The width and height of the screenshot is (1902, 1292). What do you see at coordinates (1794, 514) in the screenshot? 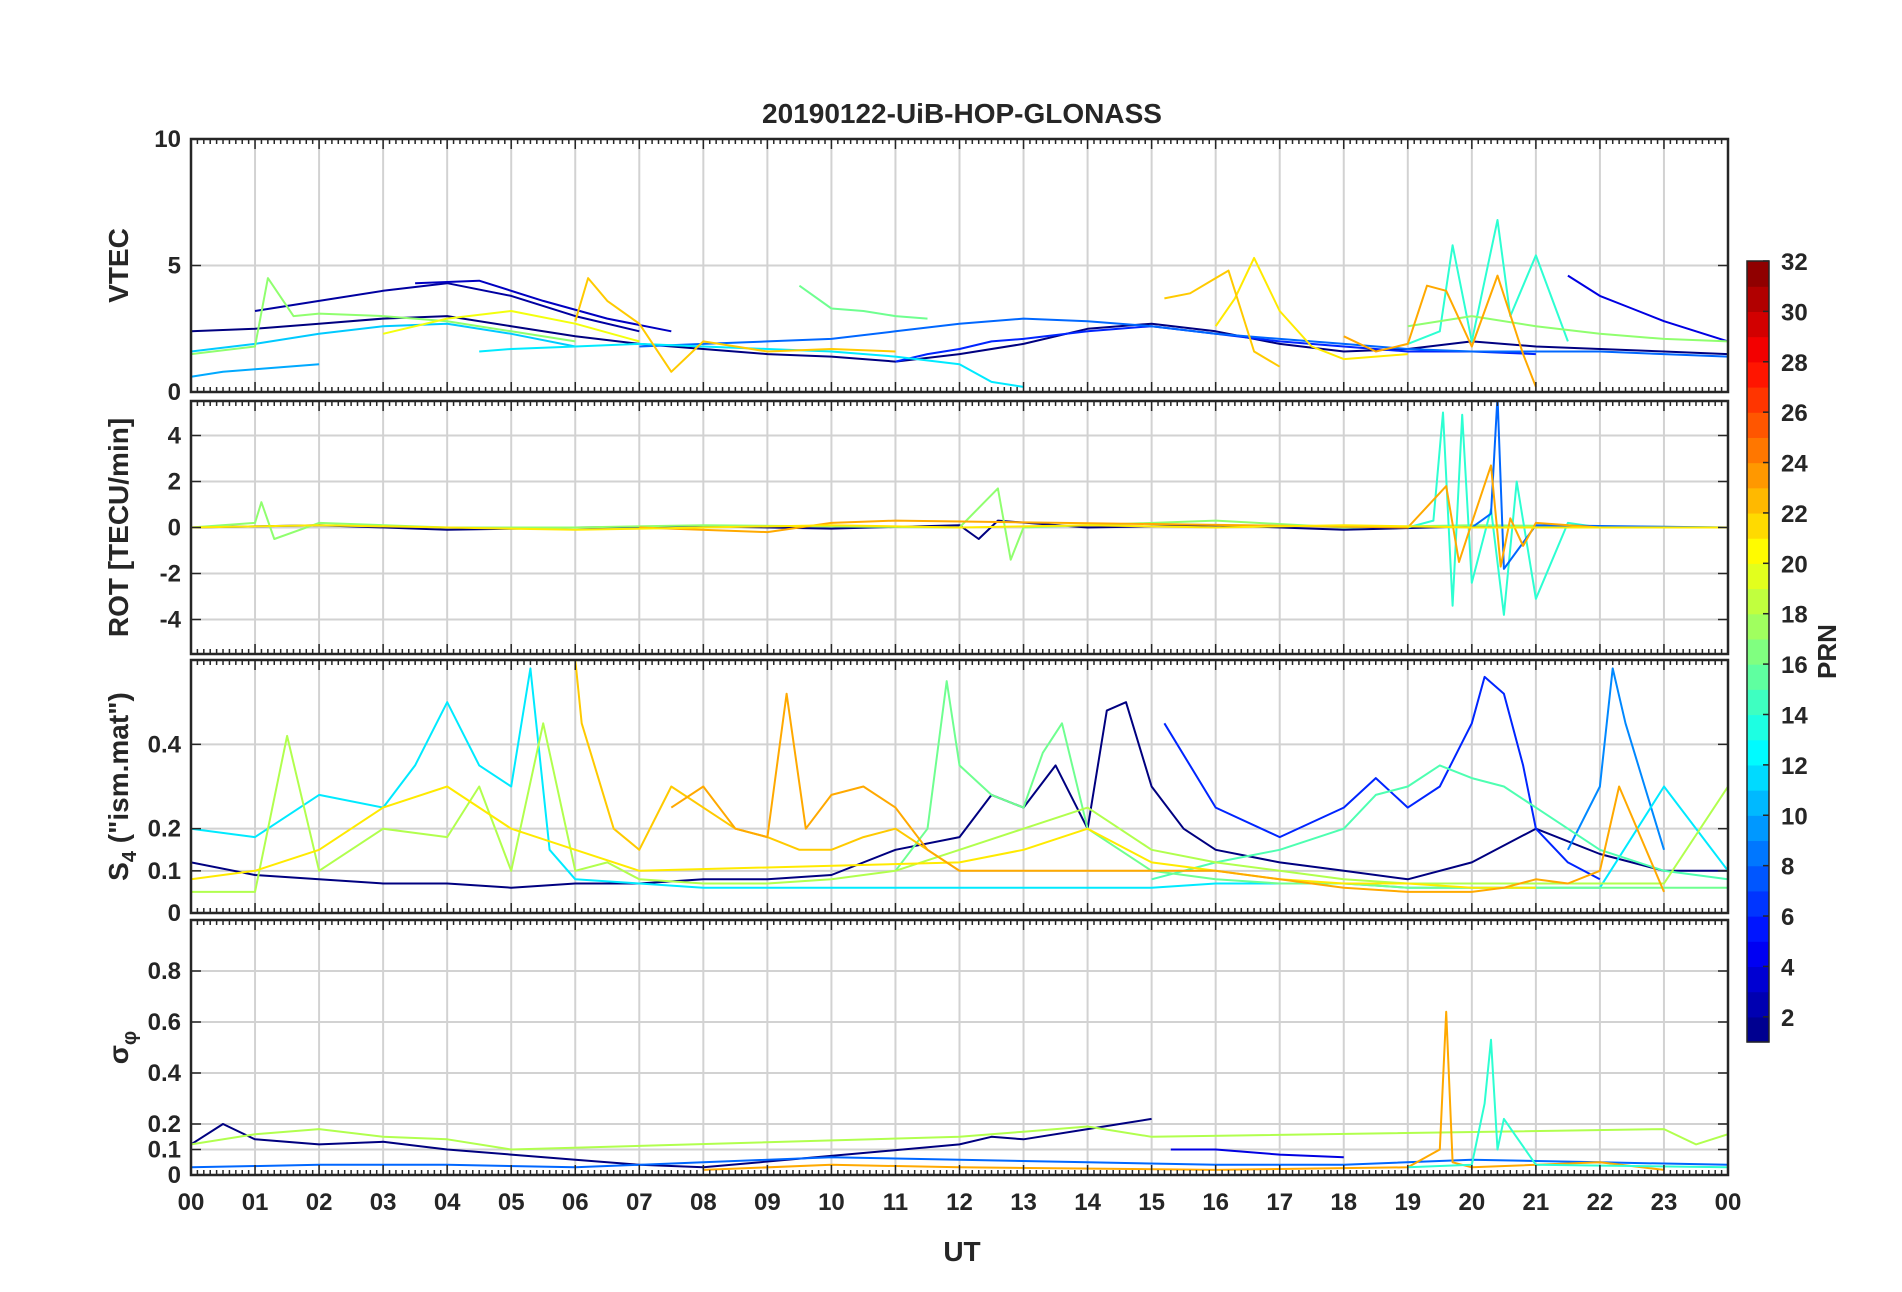
I see `colorbar-tick-label: 22` at bounding box center [1794, 514].